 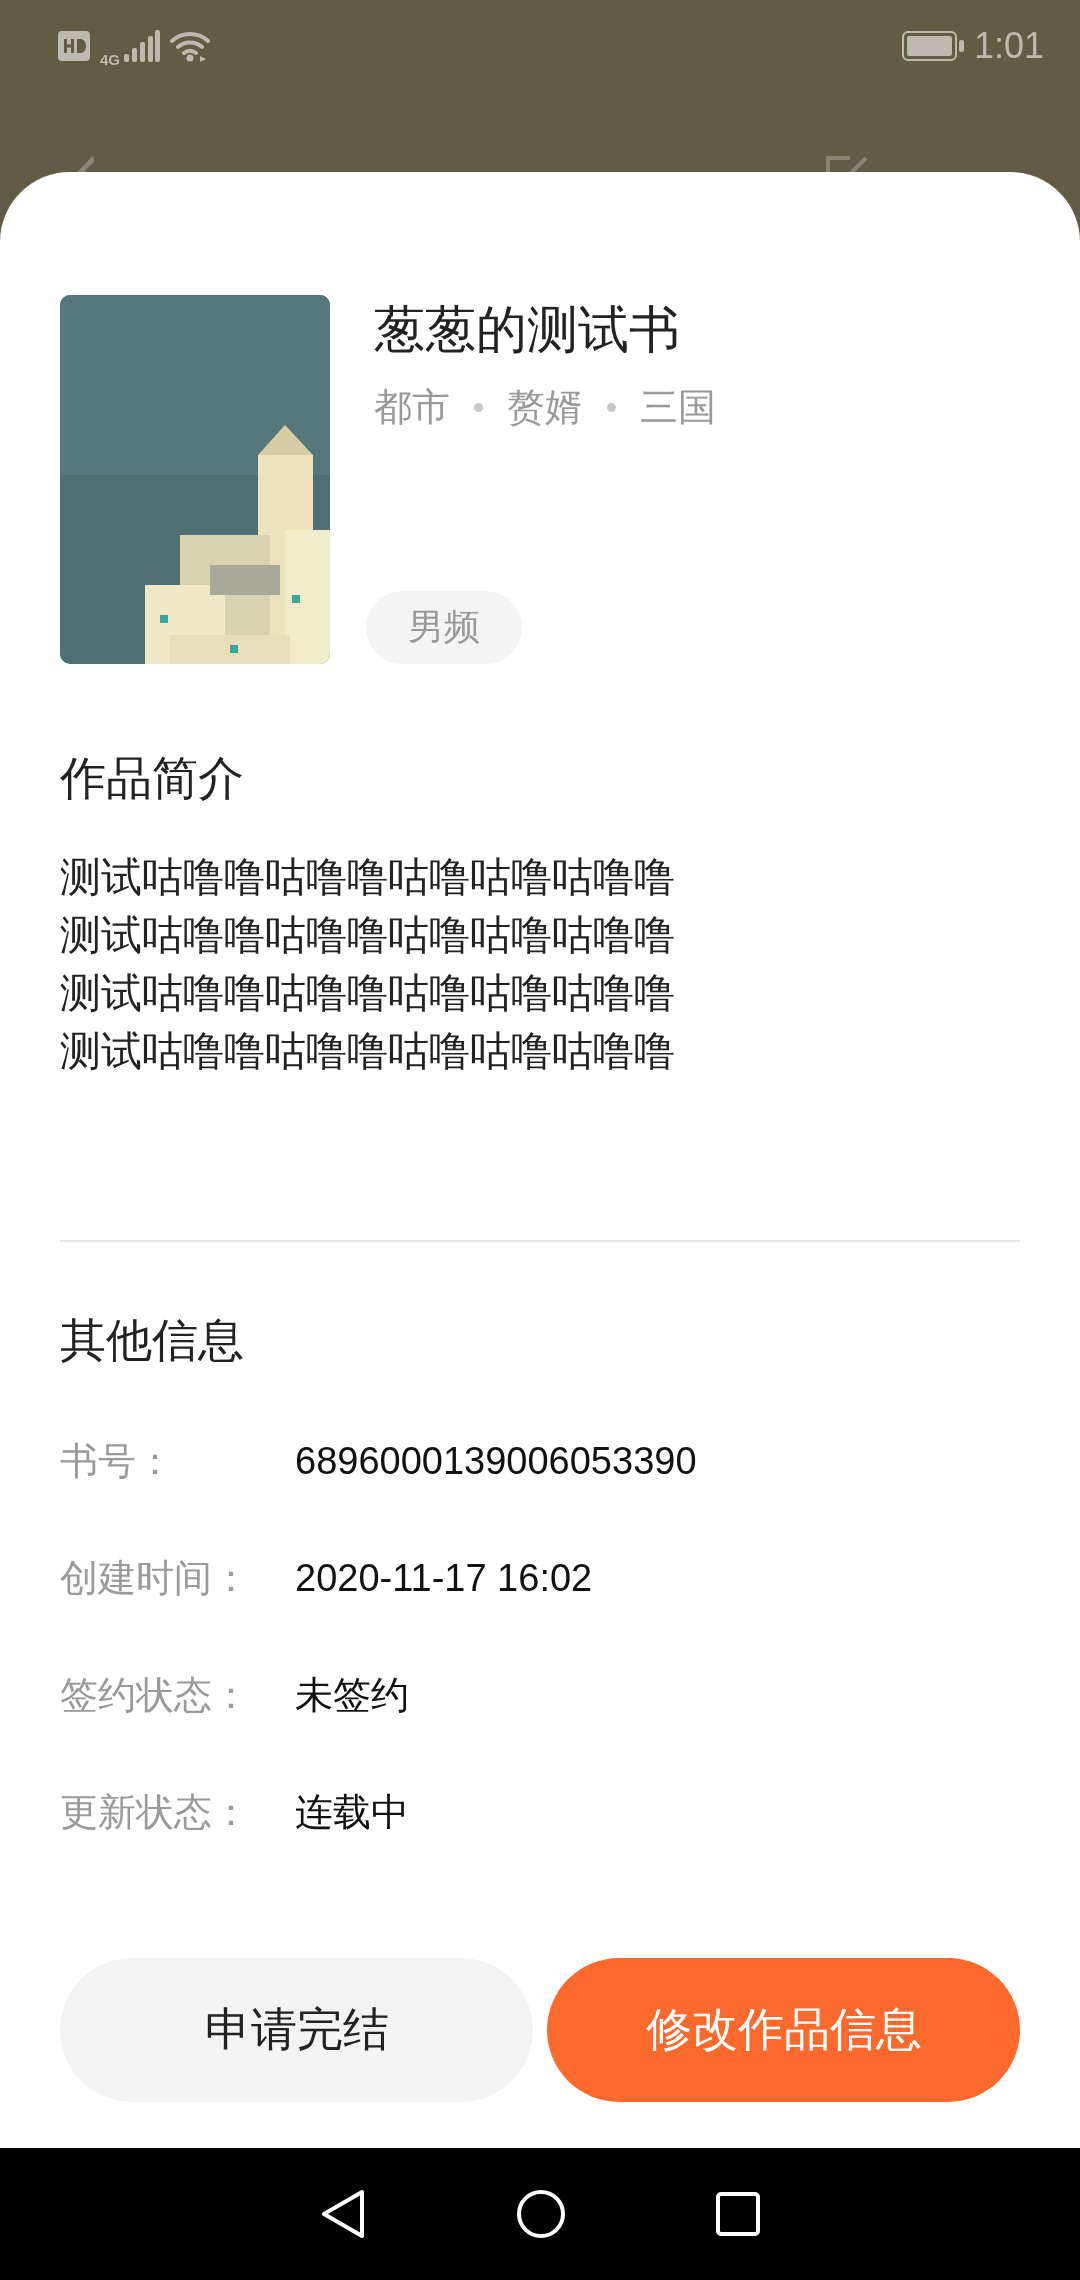 What do you see at coordinates (343, 2214) in the screenshot?
I see `back-nav-icon` at bounding box center [343, 2214].